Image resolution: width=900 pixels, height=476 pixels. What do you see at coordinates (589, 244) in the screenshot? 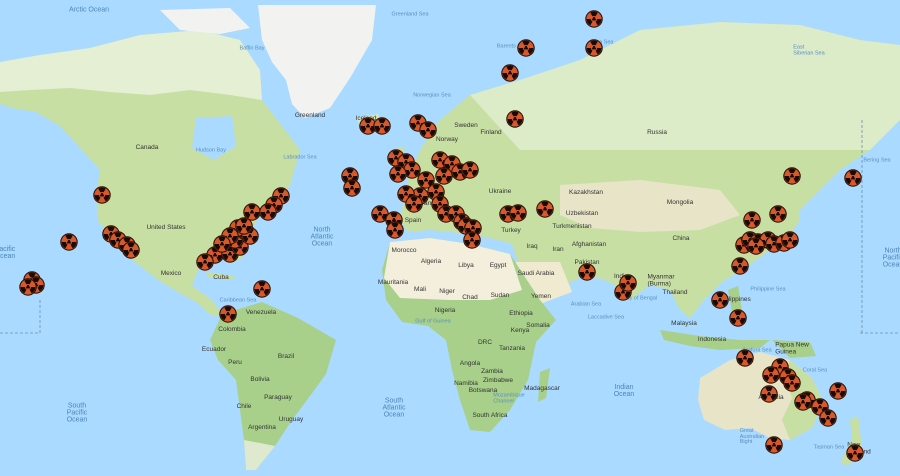
I see `afghanistan-label: Afghanistan` at bounding box center [589, 244].